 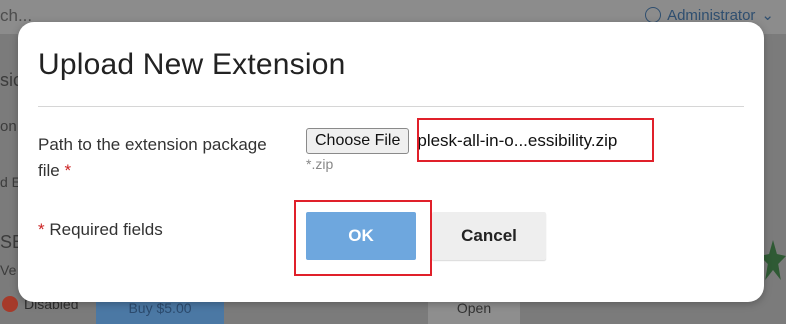 I want to click on ok-highlight-box, so click(x=363, y=238).